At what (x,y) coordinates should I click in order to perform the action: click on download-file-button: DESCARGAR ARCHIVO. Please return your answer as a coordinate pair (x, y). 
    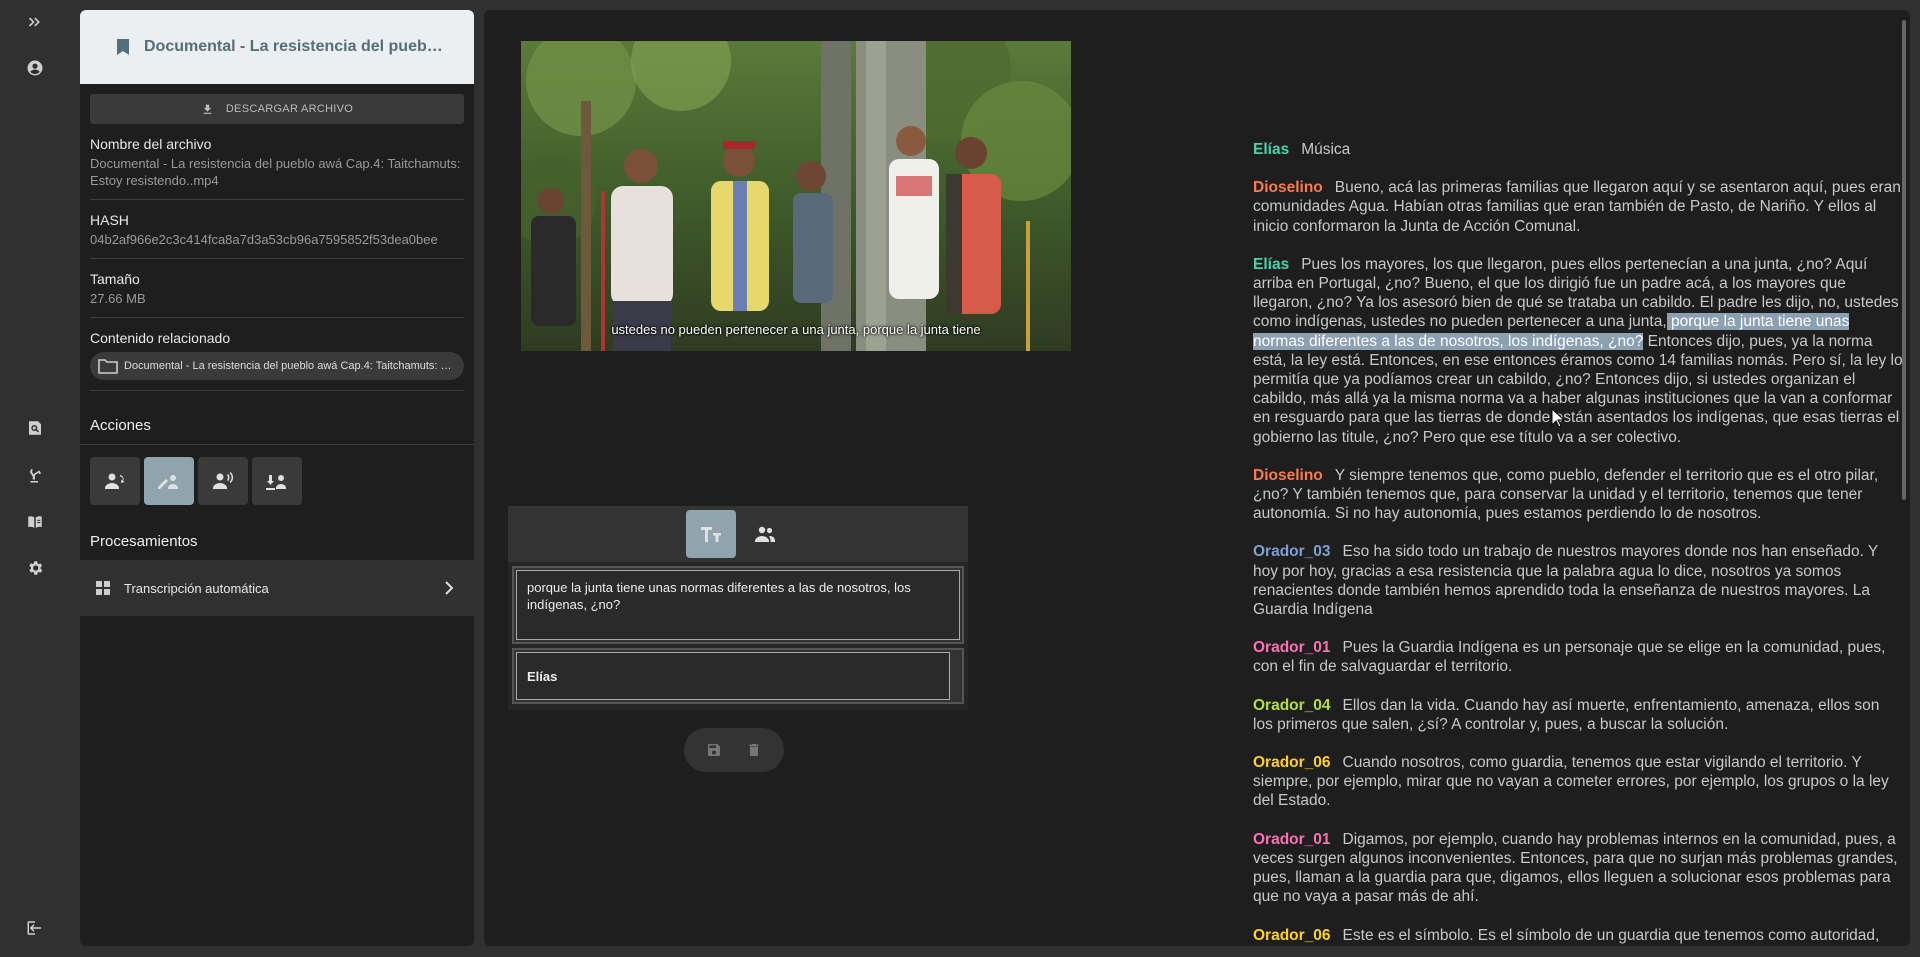
    Looking at the image, I should click on (277, 109).